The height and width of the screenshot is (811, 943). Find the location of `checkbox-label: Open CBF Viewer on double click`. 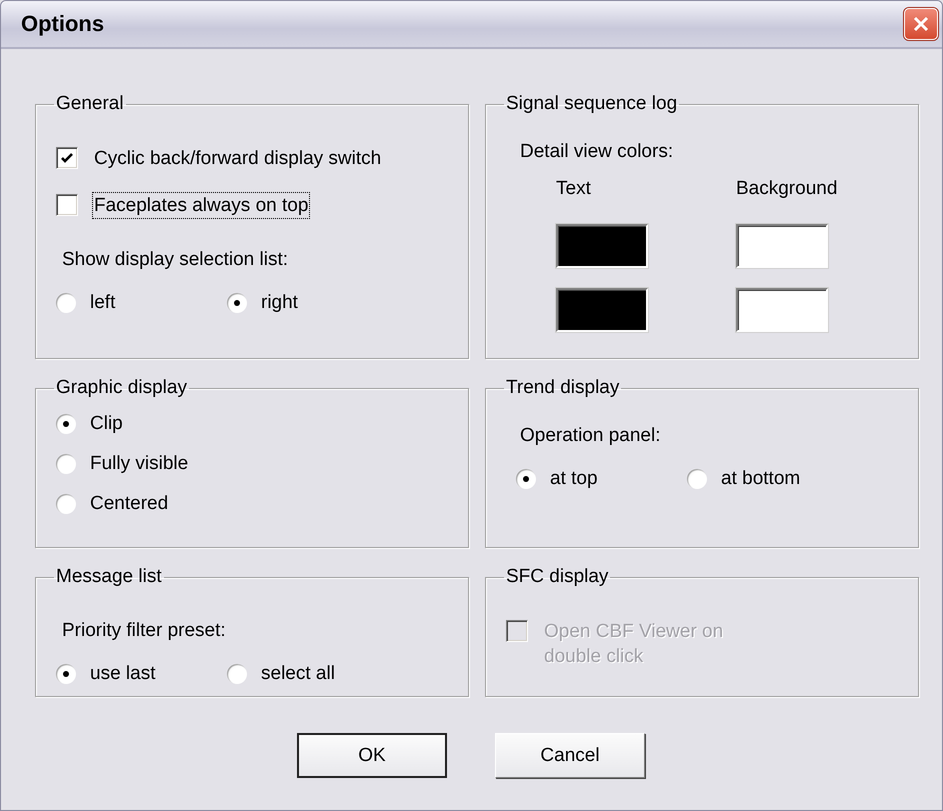

checkbox-label: Open CBF Viewer on double click is located at coordinates (633, 644).